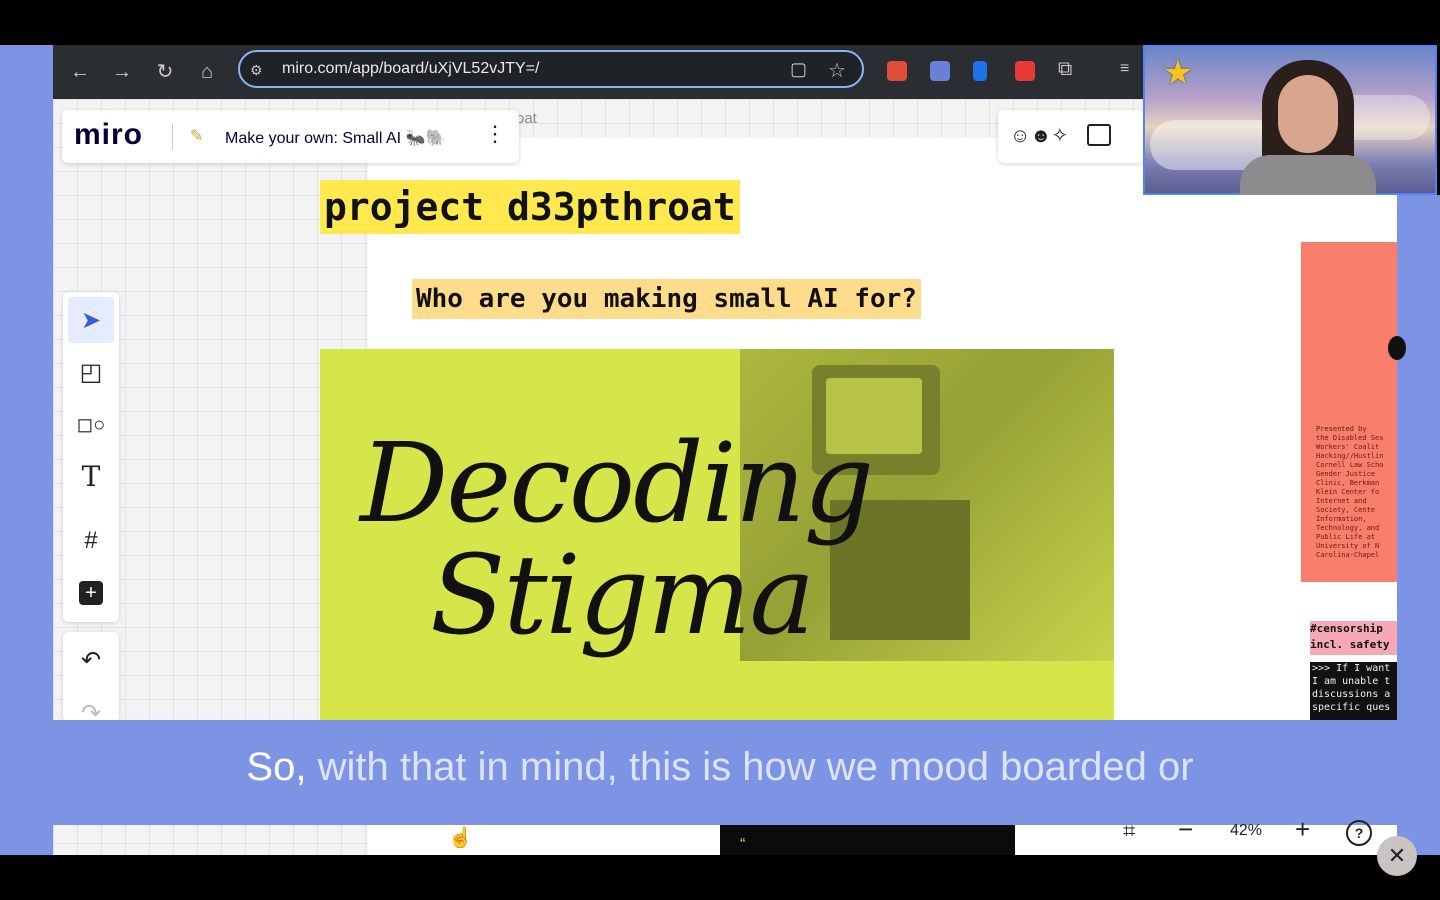 Image resolution: width=1440 pixels, height=900 pixels. I want to click on frame-icon: #, so click(91, 541).